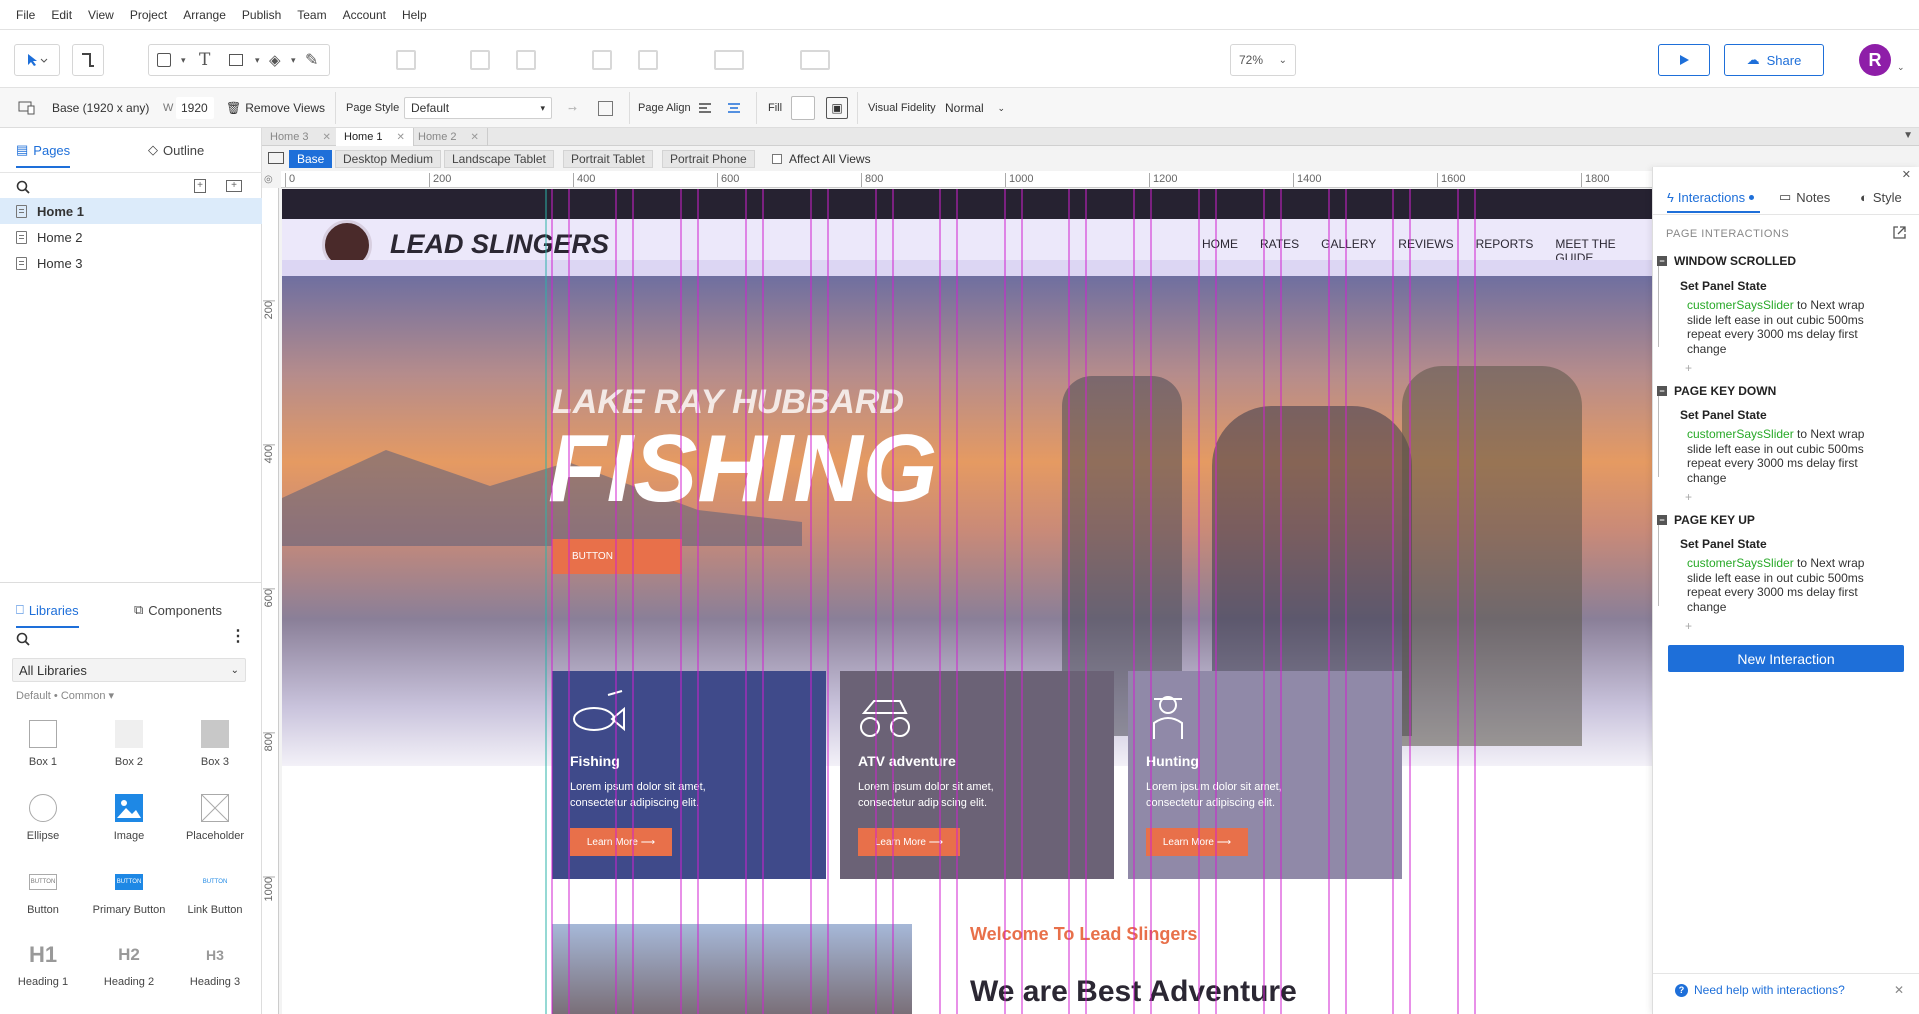 The image size is (1919, 1014). Describe the element at coordinates (777, 159) in the screenshot. I see `affect-all-checkbox` at that location.